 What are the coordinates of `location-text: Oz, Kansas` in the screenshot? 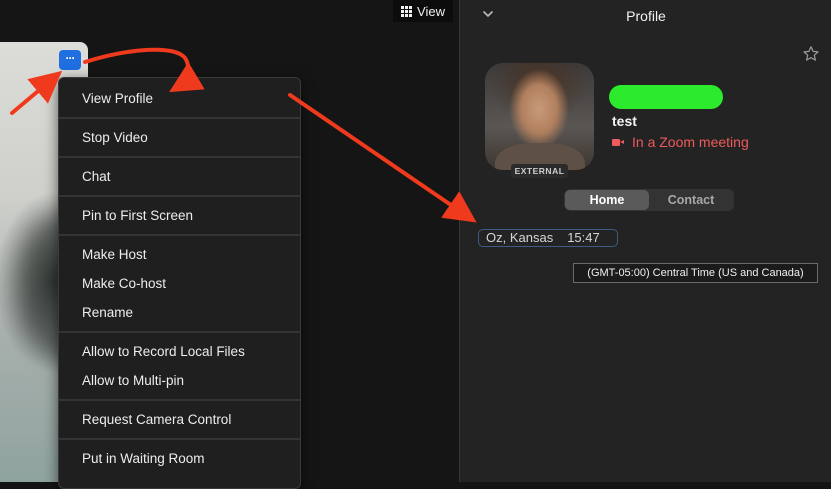 It's located at (520, 237).